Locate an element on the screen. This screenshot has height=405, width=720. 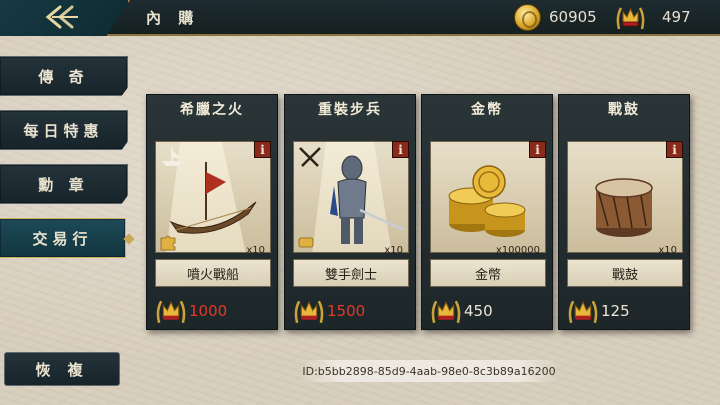
shop-card-war-drum: 戰鼓 i x10 戰鼓 125 is located at coordinates (624, 212).